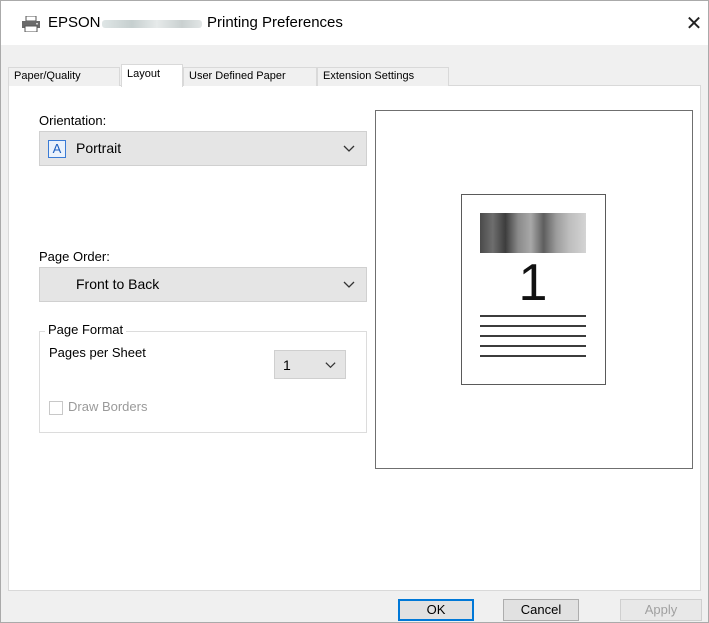  What do you see at coordinates (74, 256) in the screenshot?
I see `page-order-label: Page Order:` at bounding box center [74, 256].